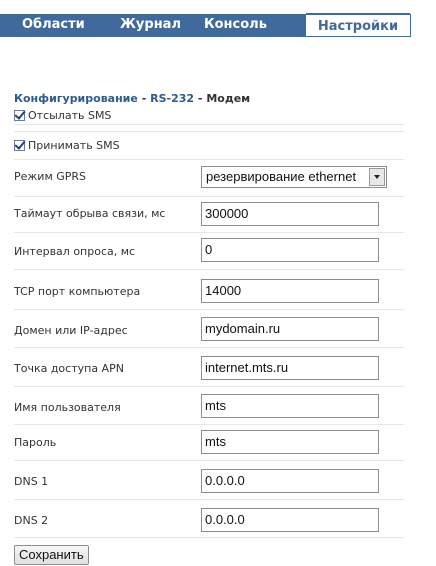 The image size is (436, 566). What do you see at coordinates (290, 329) in the screenshot?
I see `domain-input: mydomain.ru` at bounding box center [290, 329].